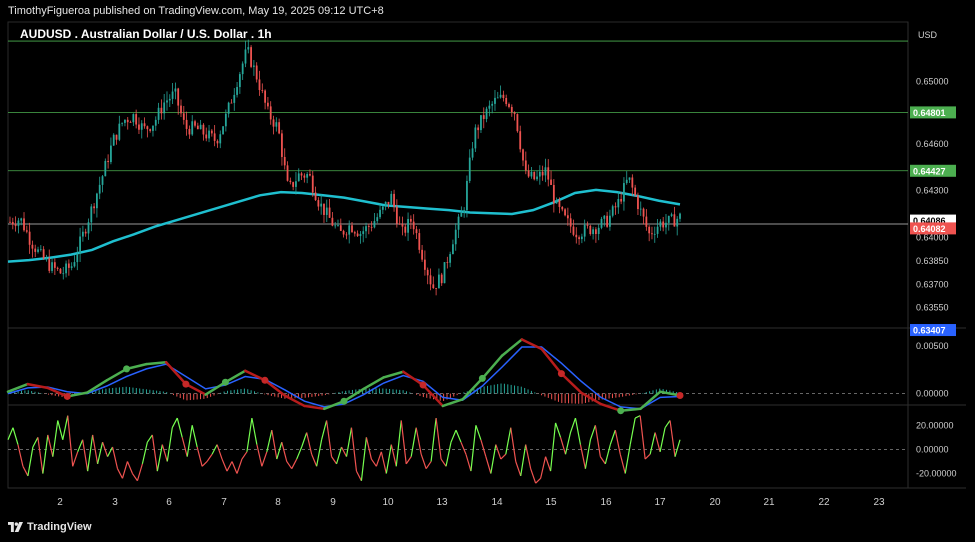 The width and height of the screenshot is (975, 542). Describe the element at coordinates (715, 502) in the screenshot. I see `time-tick: 20` at that location.